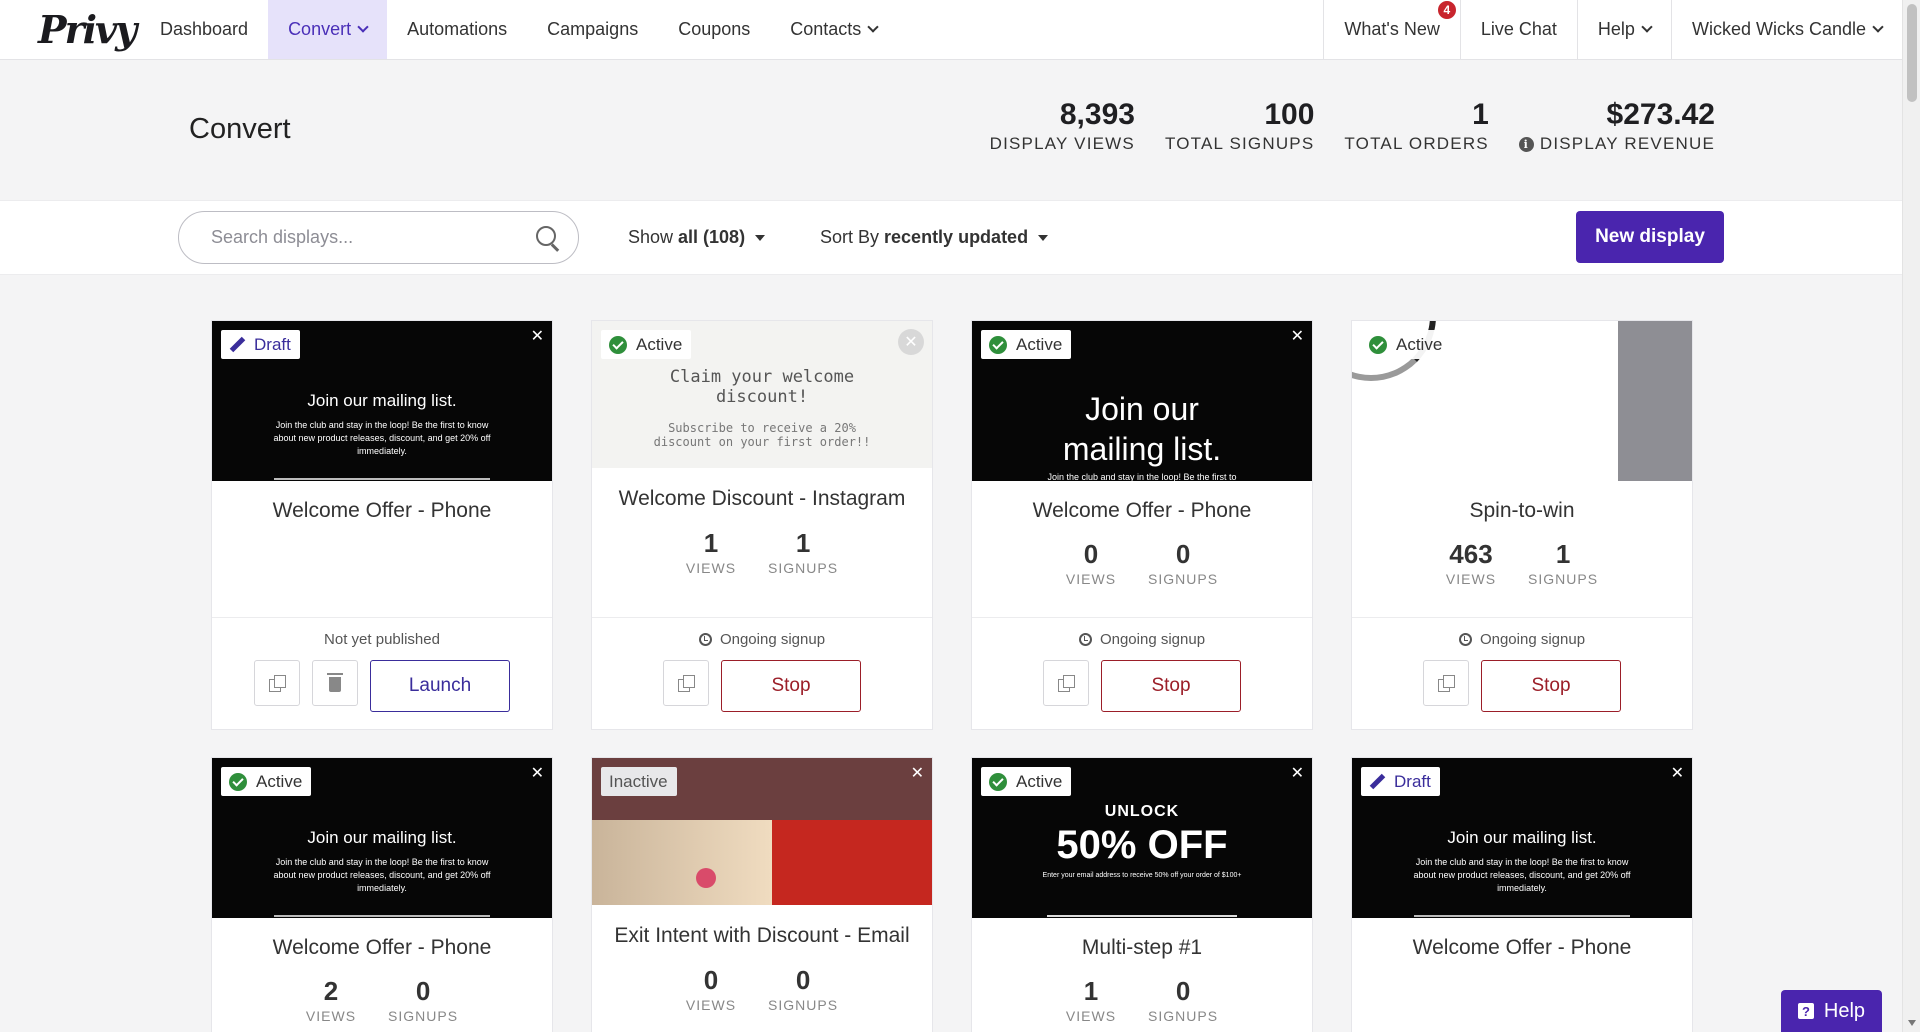 The height and width of the screenshot is (1032, 1920). I want to click on card-footer: Not yet published Launch, so click(382, 673).